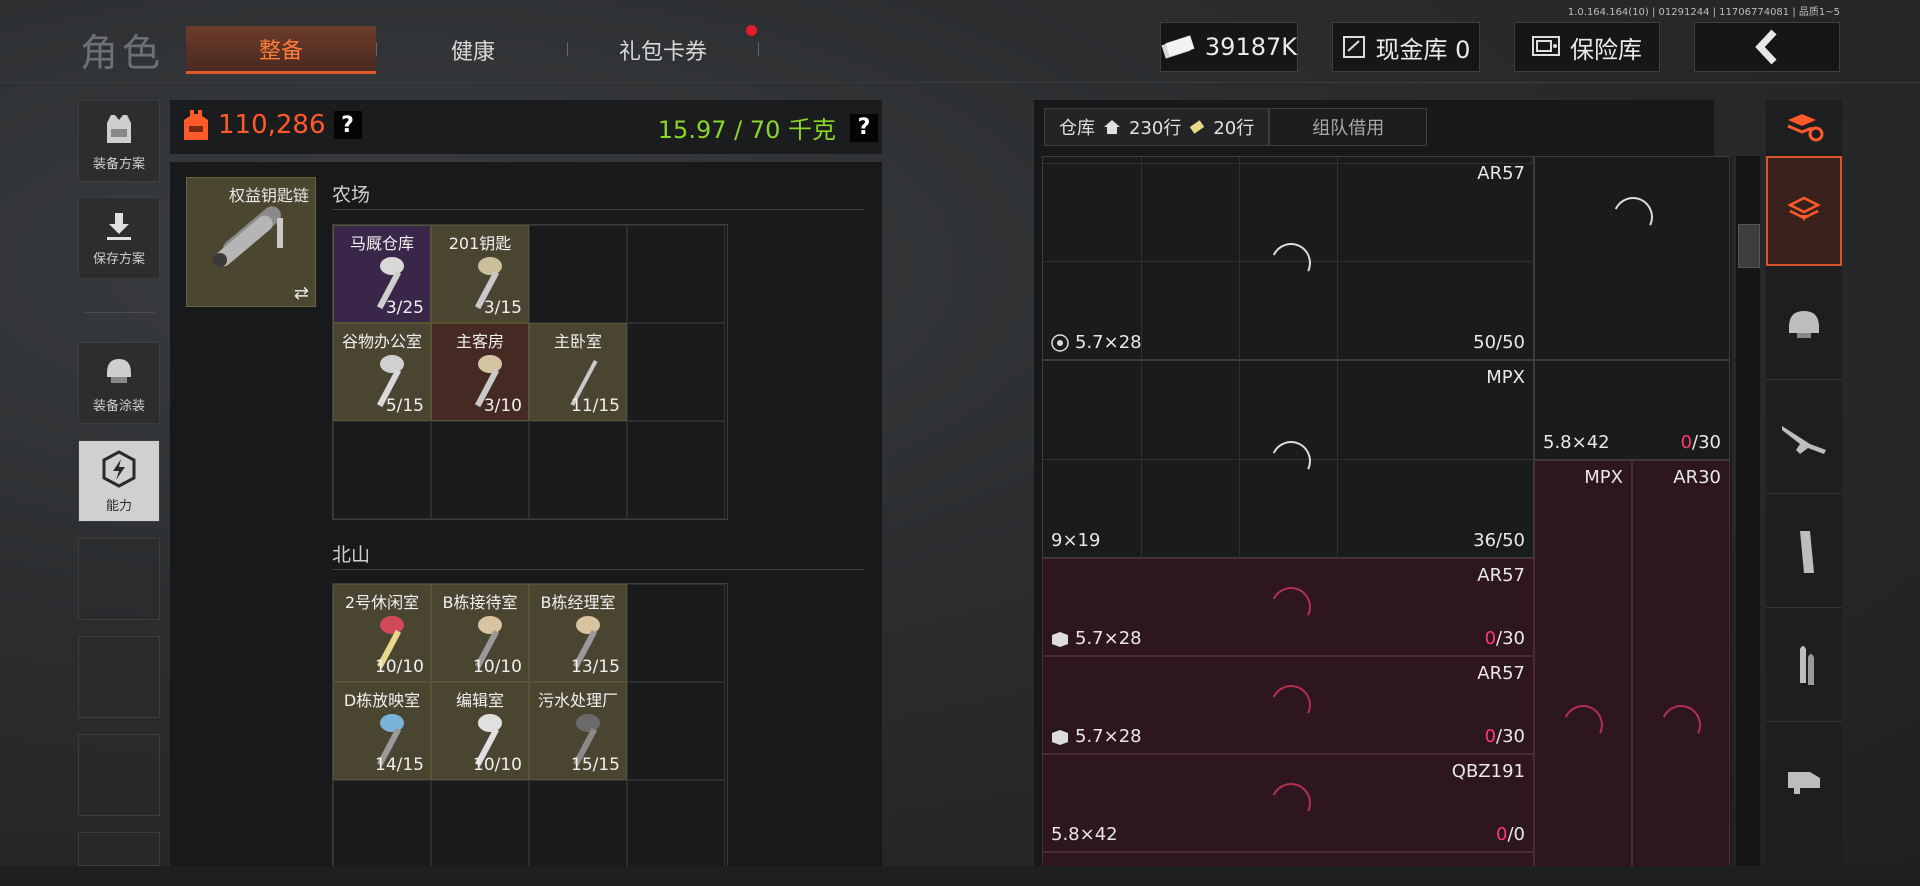 The width and height of the screenshot is (1920, 886). What do you see at coordinates (864, 127) in the screenshot?
I see `weight-help-button: ?` at bounding box center [864, 127].